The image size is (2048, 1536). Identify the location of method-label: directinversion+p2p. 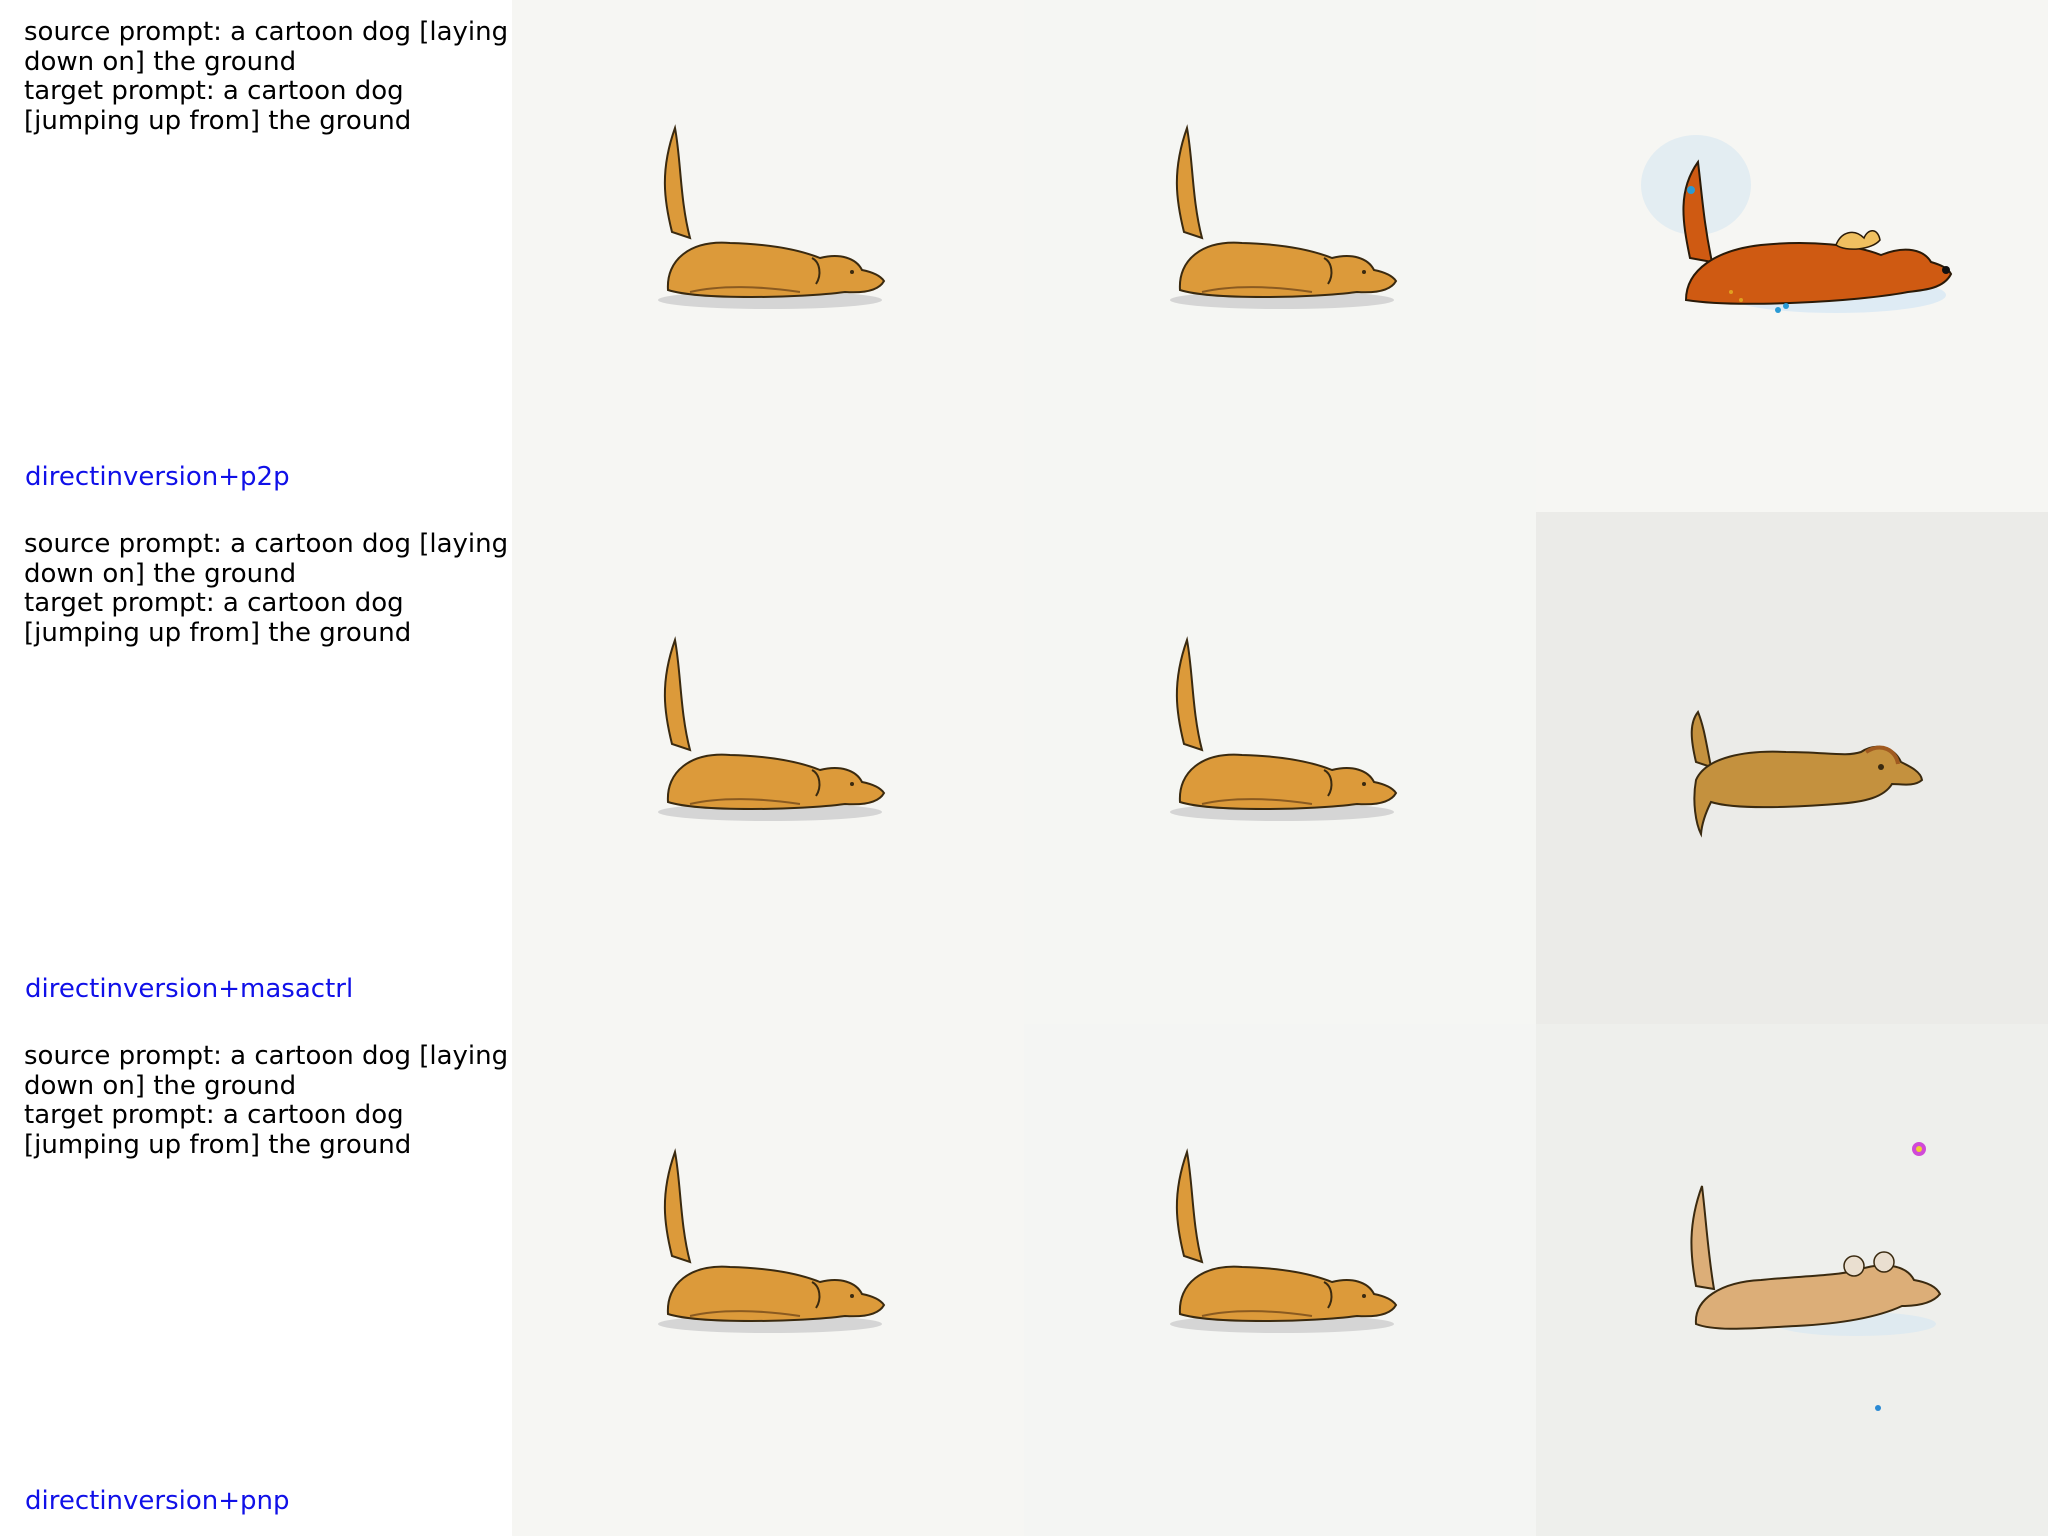
(157, 477).